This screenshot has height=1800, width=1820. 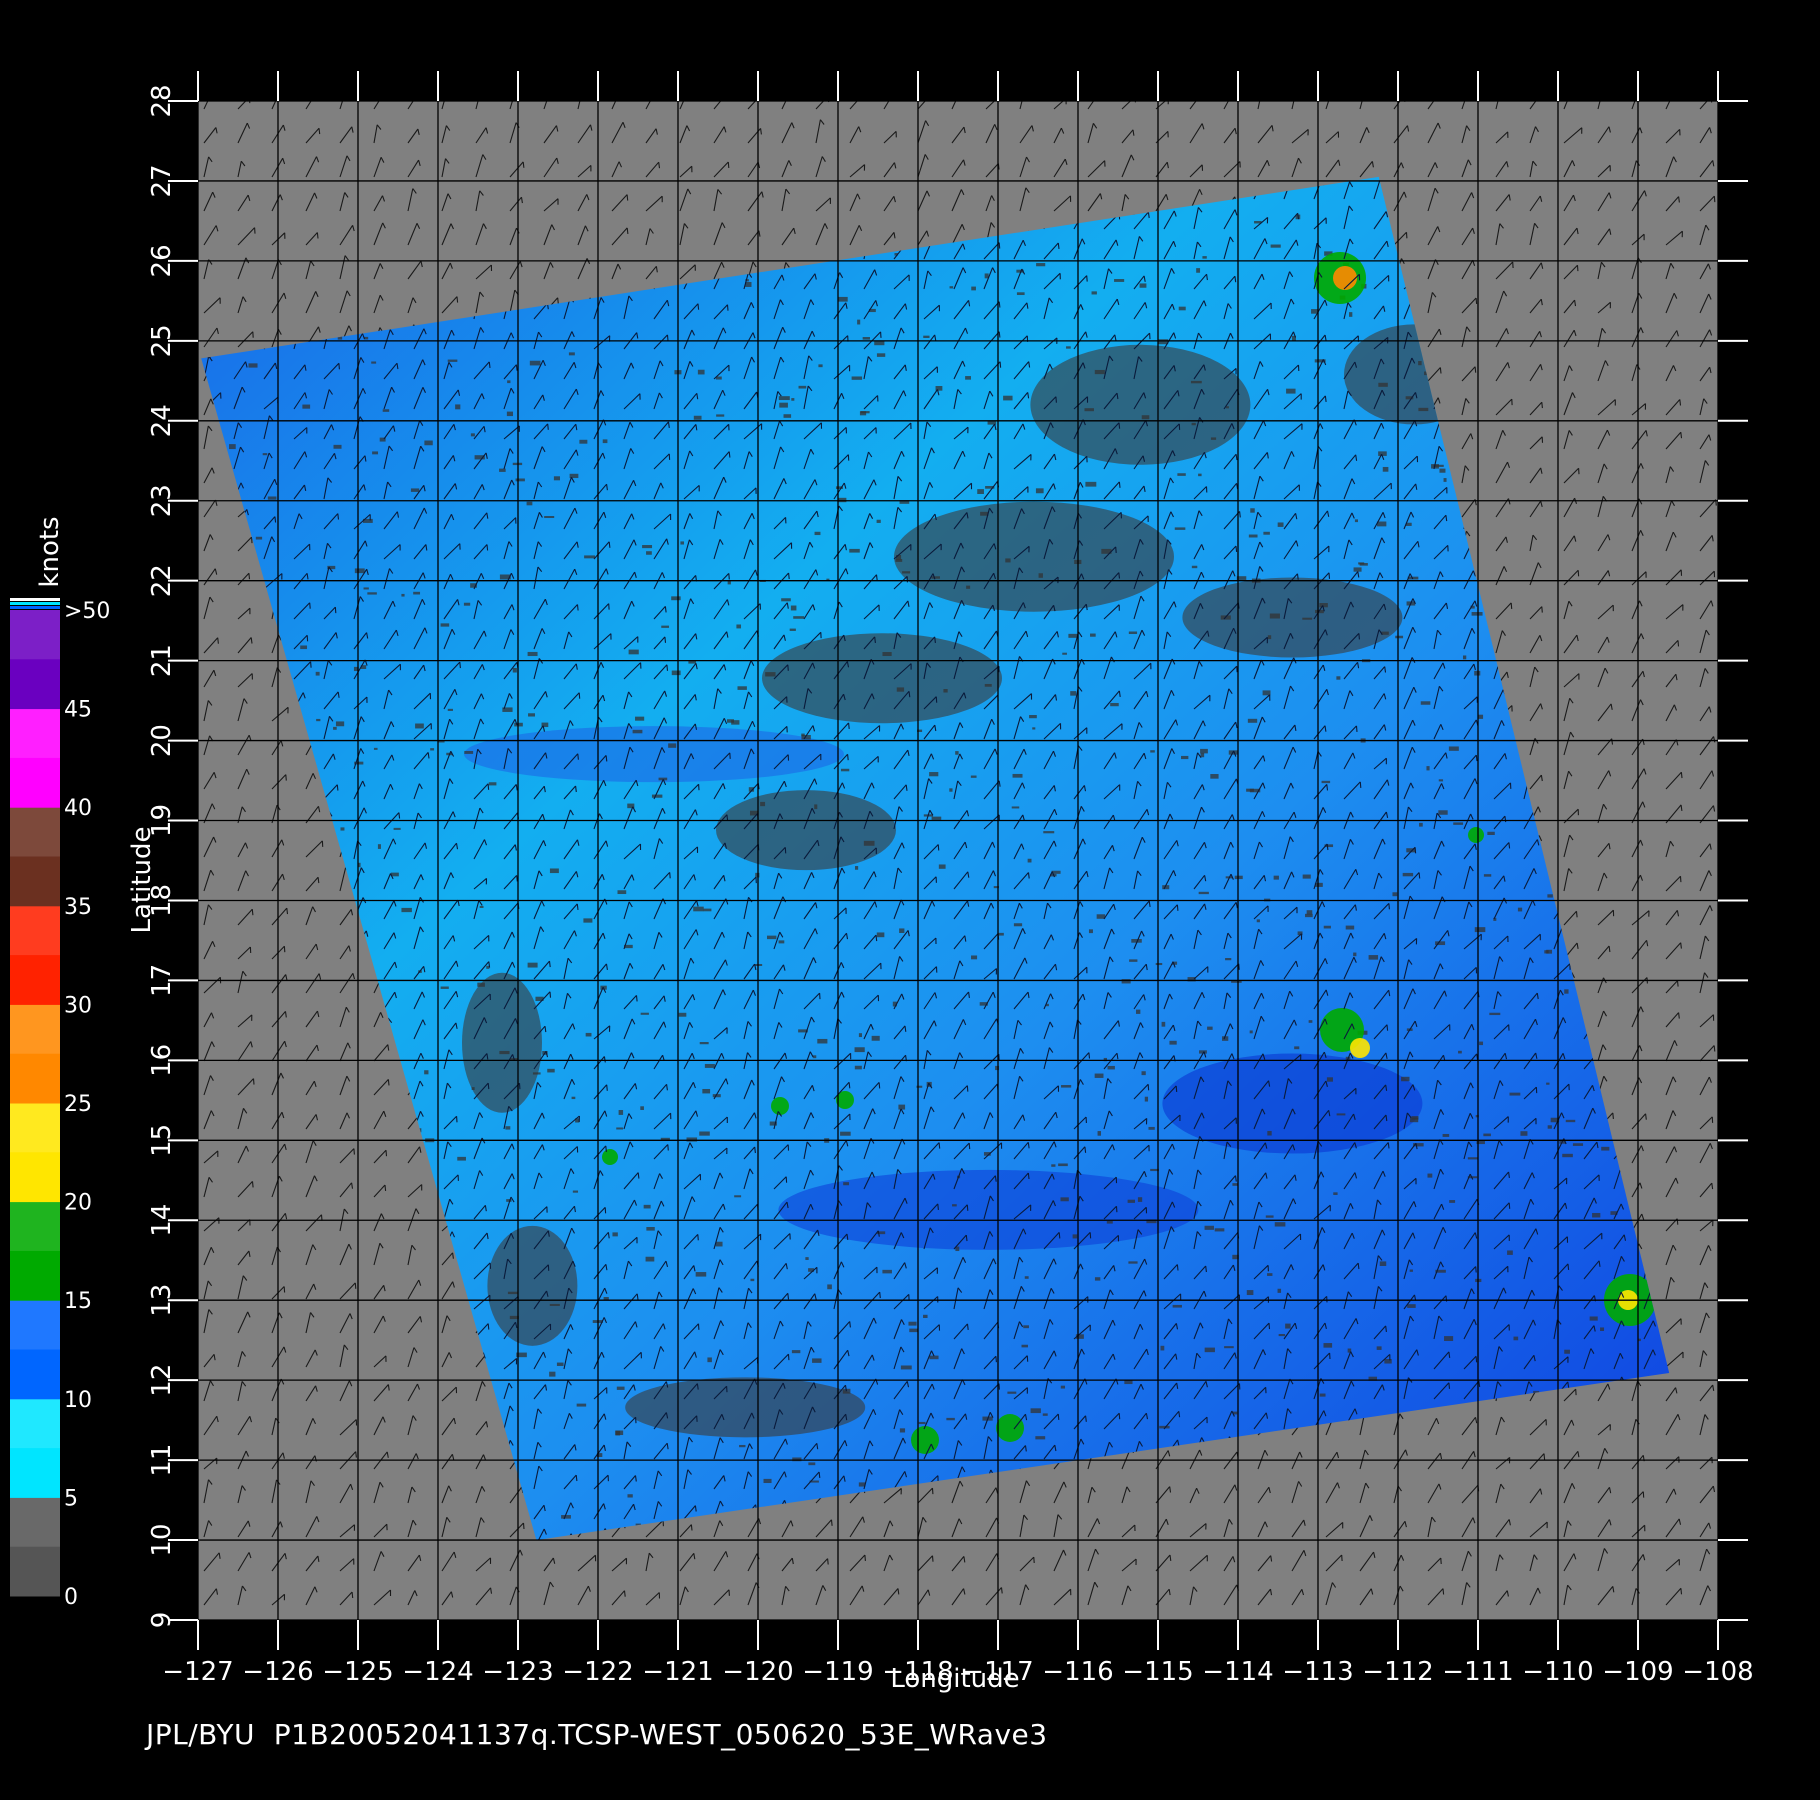 I want to click on legend-label: 15, so click(x=78, y=1301).